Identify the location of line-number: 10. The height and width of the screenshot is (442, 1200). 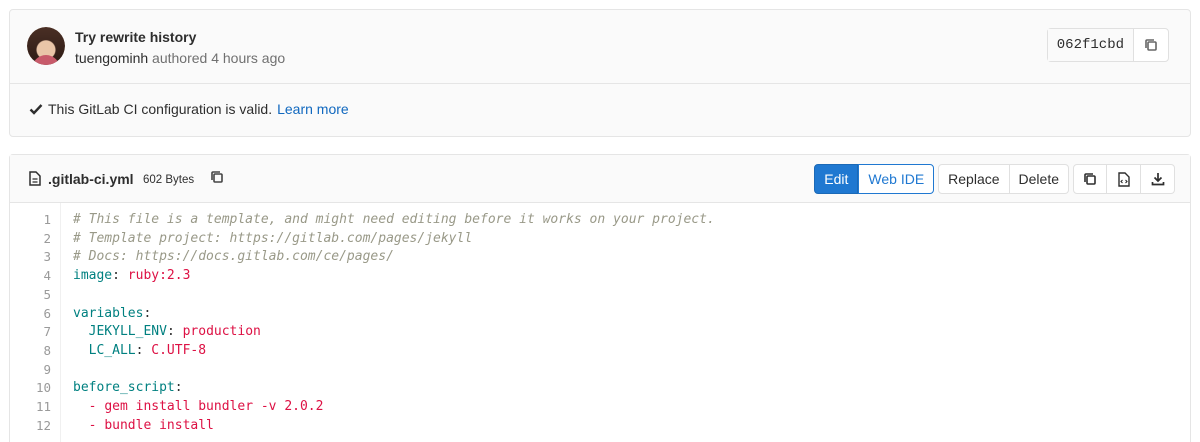
(43, 388).